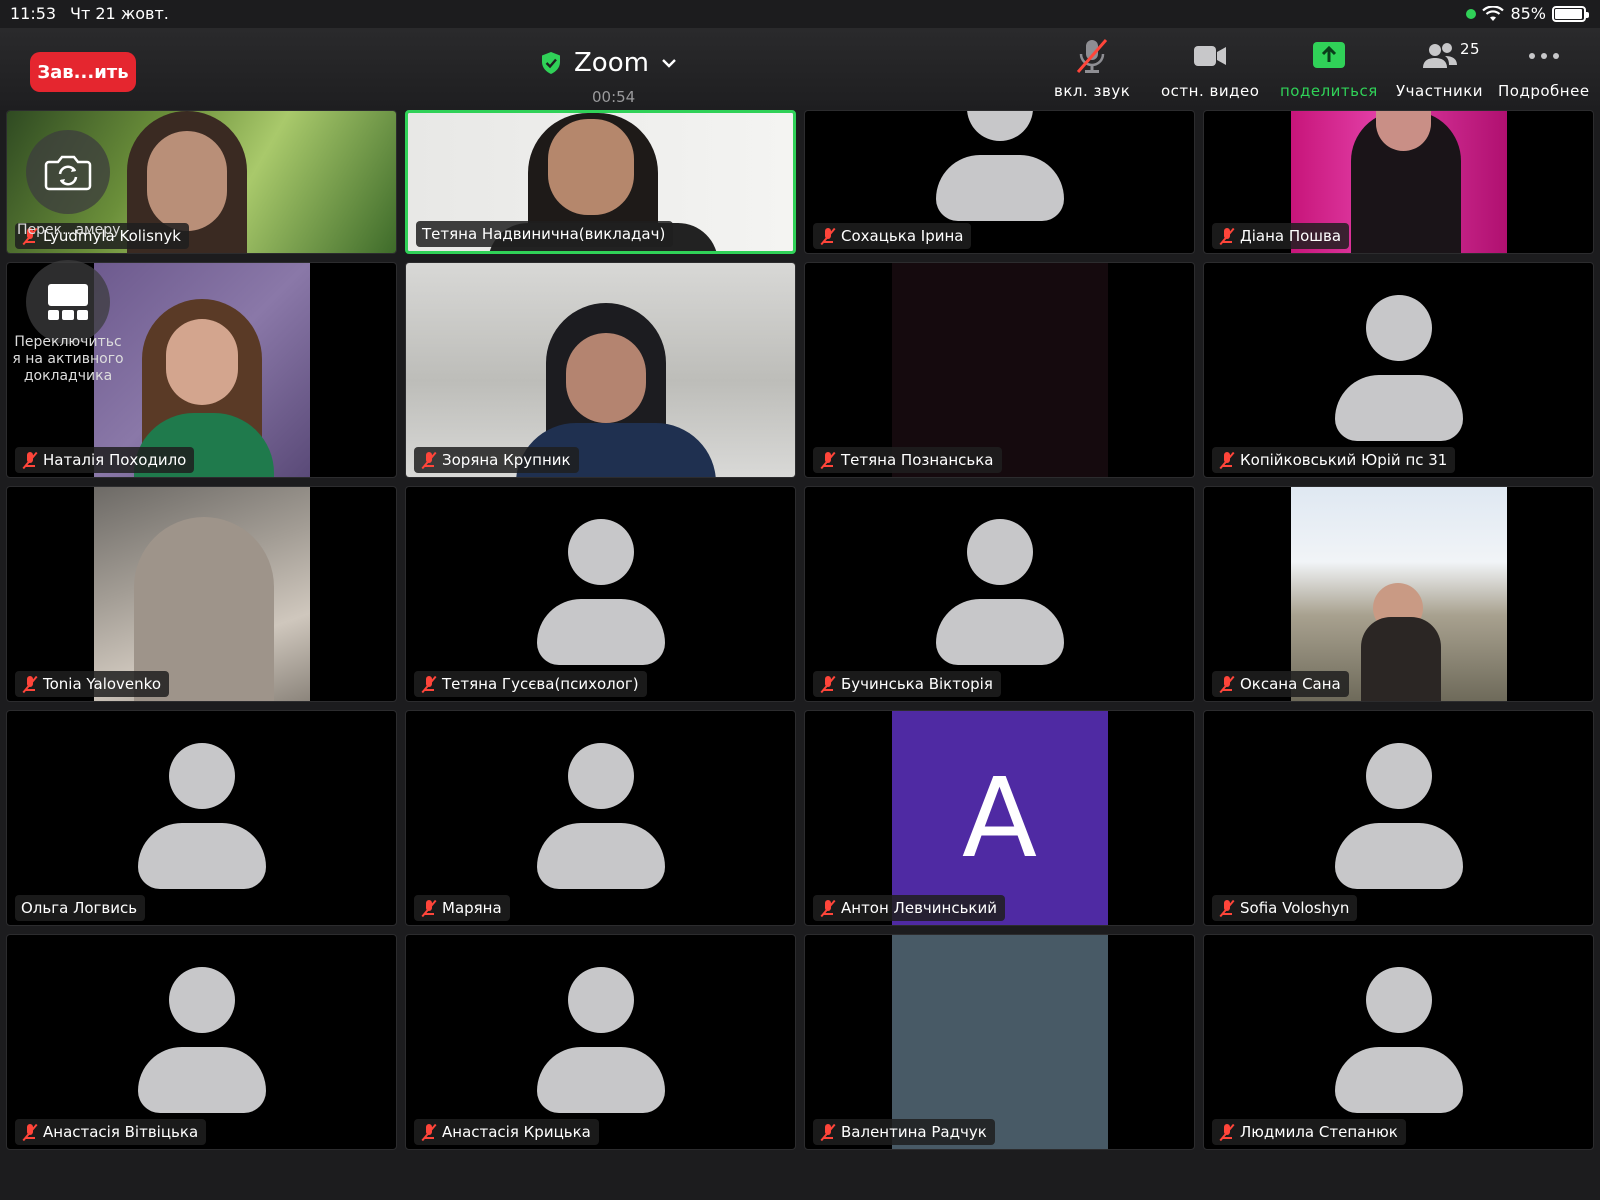  I want to click on participant-name-tag: Анастасія Крицька, so click(506, 1132).